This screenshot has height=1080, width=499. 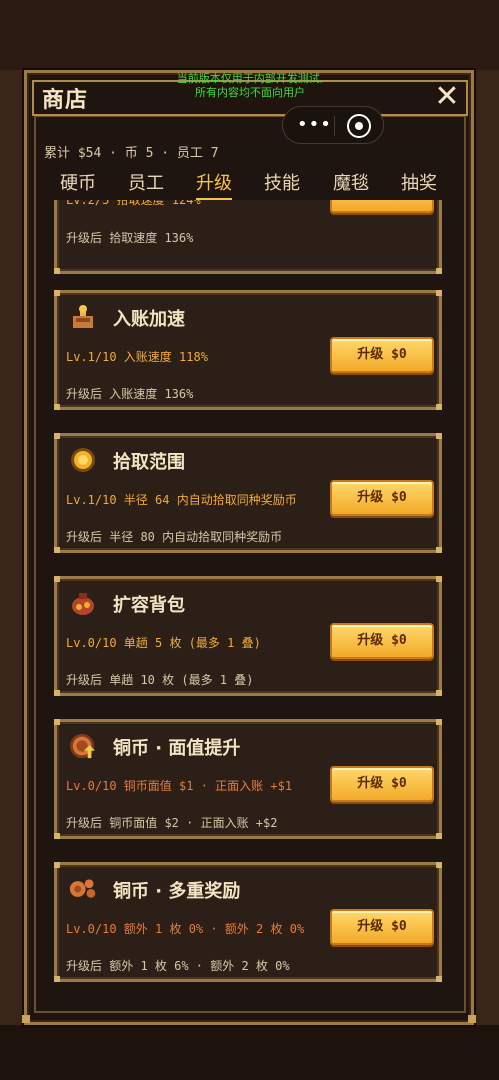 What do you see at coordinates (149, 462) in the screenshot?
I see `card-title: 拾取范围` at bounding box center [149, 462].